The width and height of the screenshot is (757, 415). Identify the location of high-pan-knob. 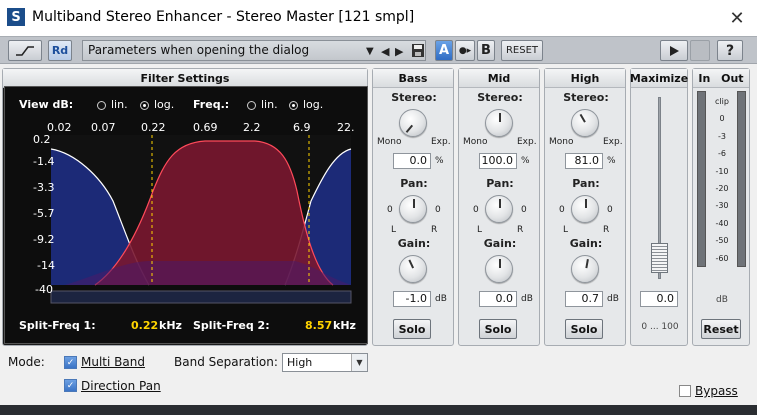
(585, 209).